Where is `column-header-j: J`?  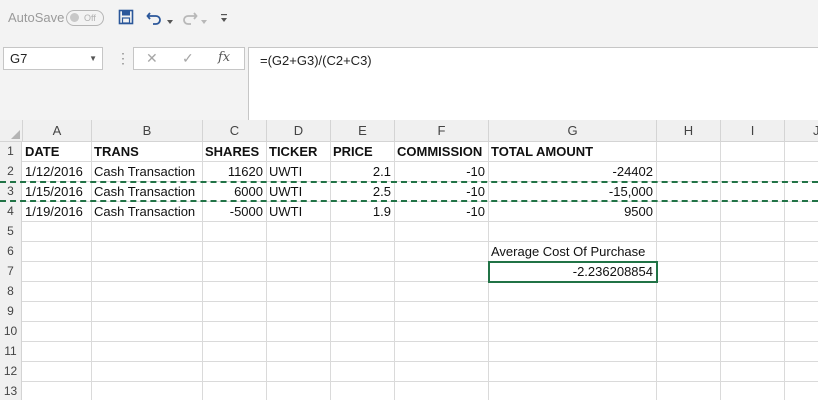
column-header-j: J is located at coordinates (801, 130).